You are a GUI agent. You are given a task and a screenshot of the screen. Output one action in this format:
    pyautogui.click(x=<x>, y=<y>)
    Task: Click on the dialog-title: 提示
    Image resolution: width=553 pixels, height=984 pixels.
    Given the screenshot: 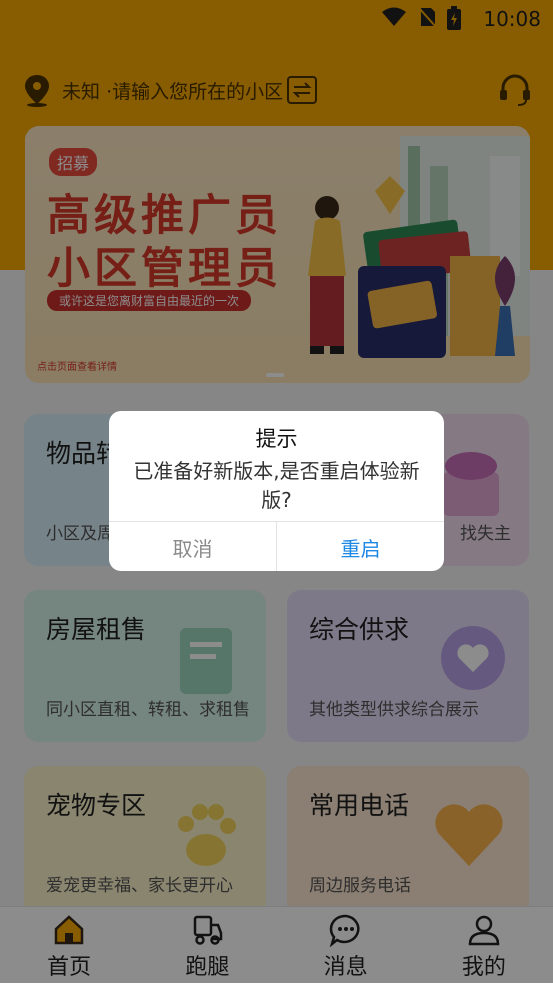 What is the action you would take?
    pyautogui.click(x=276, y=439)
    